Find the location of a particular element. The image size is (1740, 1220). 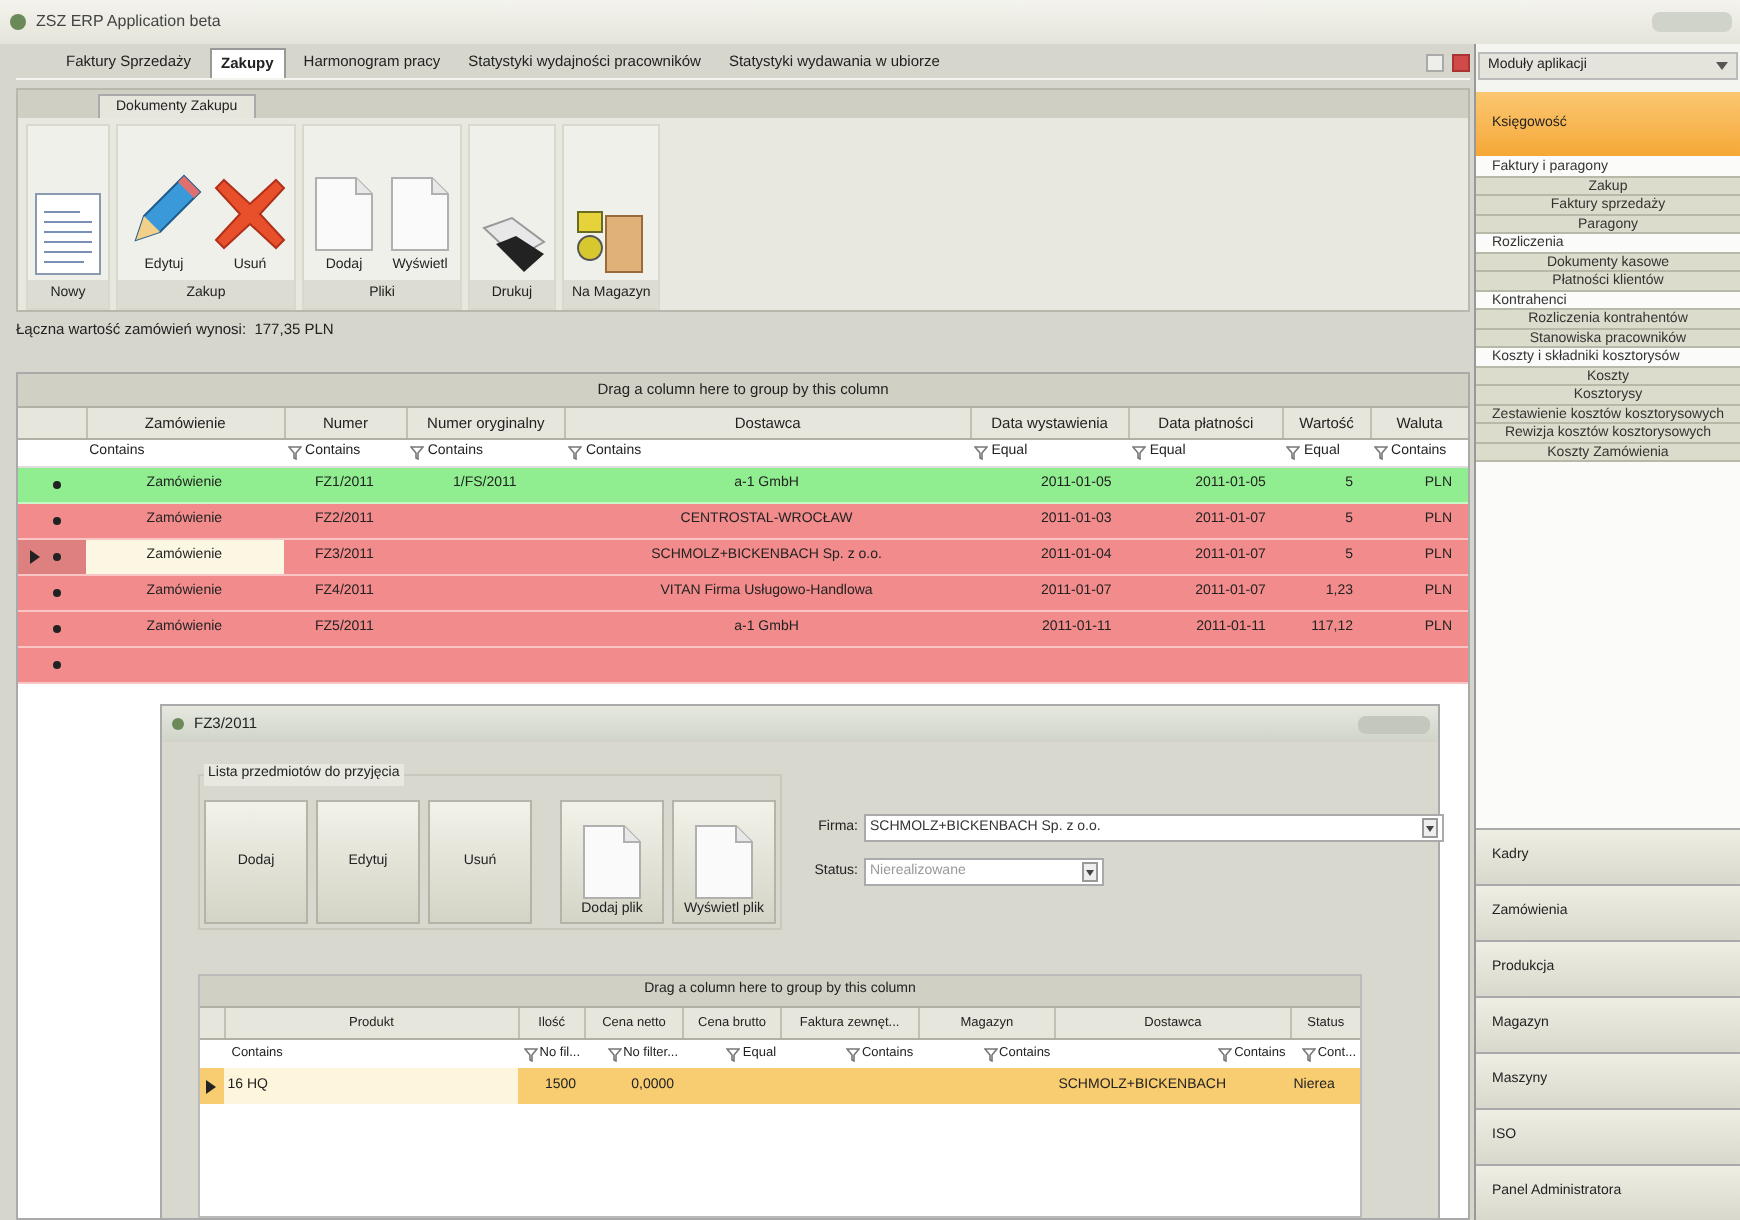

cross-icon is located at coordinates (250, 213).